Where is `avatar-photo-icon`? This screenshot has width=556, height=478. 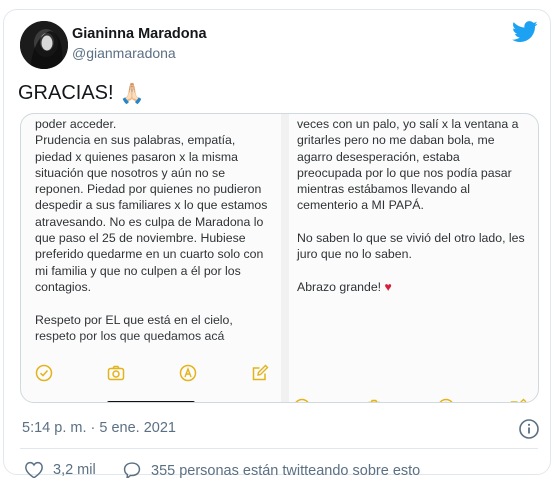 avatar-photo-icon is located at coordinates (44, 45).